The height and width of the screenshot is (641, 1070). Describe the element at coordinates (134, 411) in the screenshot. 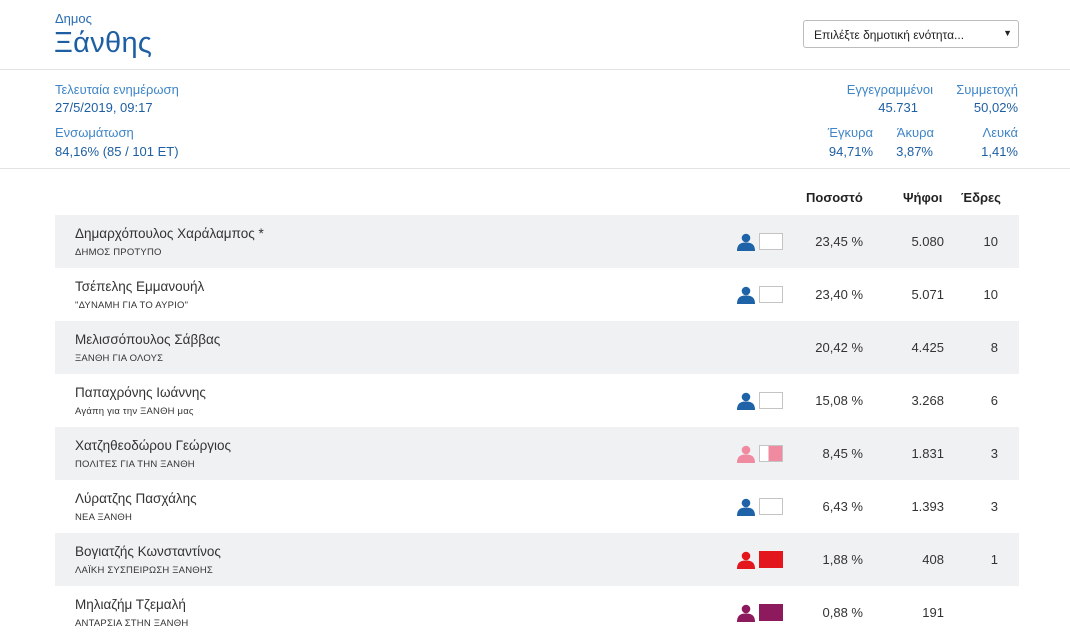

I see `party-name: Αγάπη για την ΞΑΝΘΗ μας` at that location.